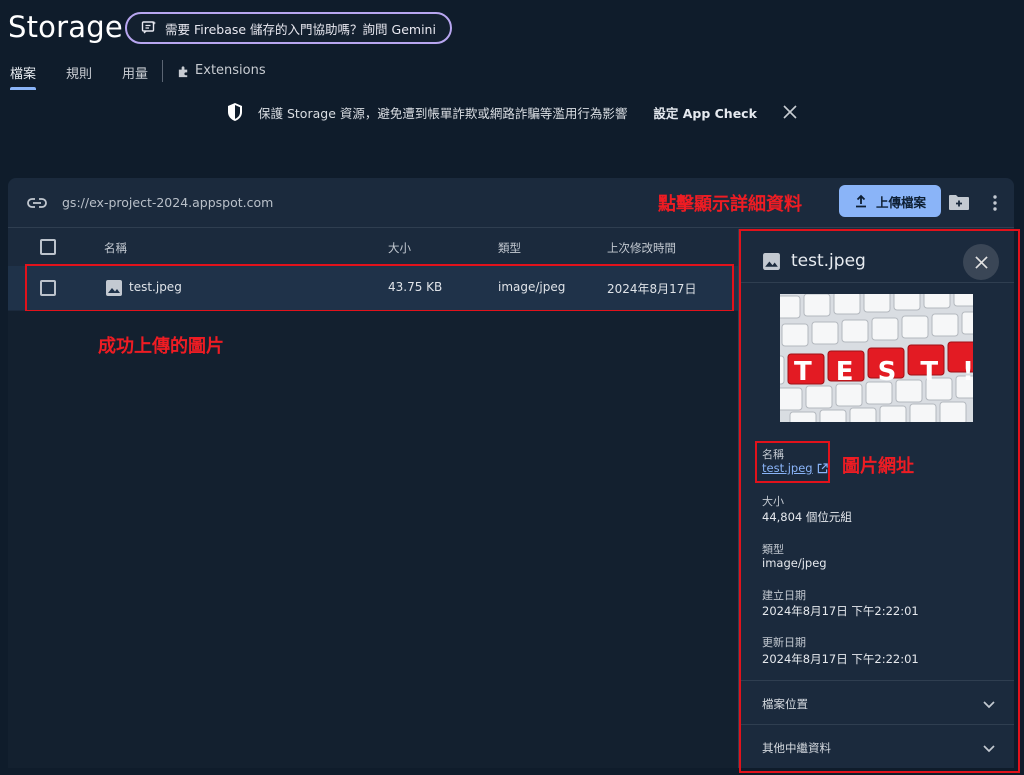 The image size is (1024, 775). What do you see at coordinates (860, 201) in the screenshot?
I see `upload-icon` at bounding box center [860, 201].